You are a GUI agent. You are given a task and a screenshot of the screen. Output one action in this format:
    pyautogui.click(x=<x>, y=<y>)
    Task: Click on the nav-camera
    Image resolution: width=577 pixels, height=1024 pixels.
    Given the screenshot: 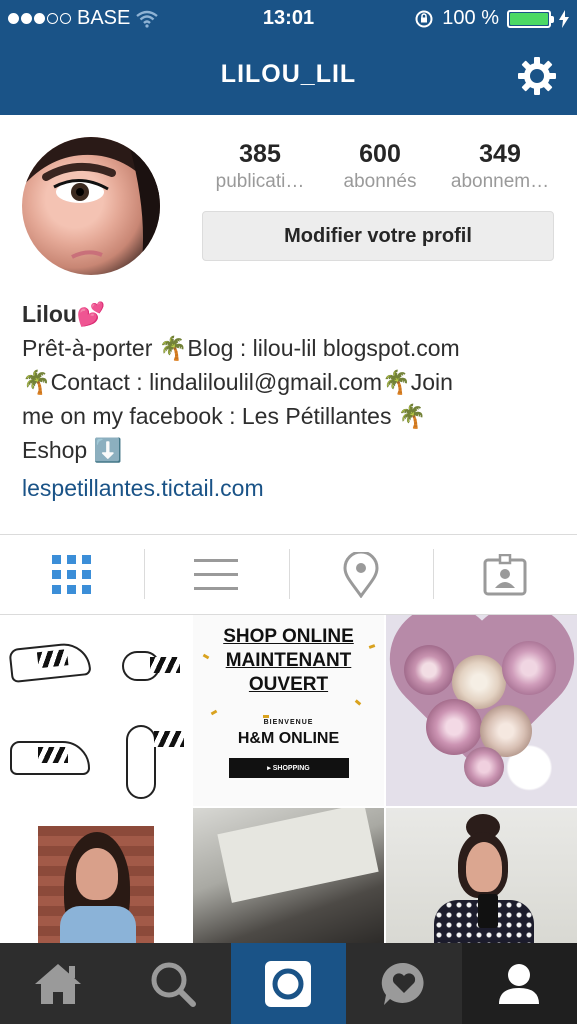 What is the action you would take?
    pyautogui.click(x=288, y=983)
    